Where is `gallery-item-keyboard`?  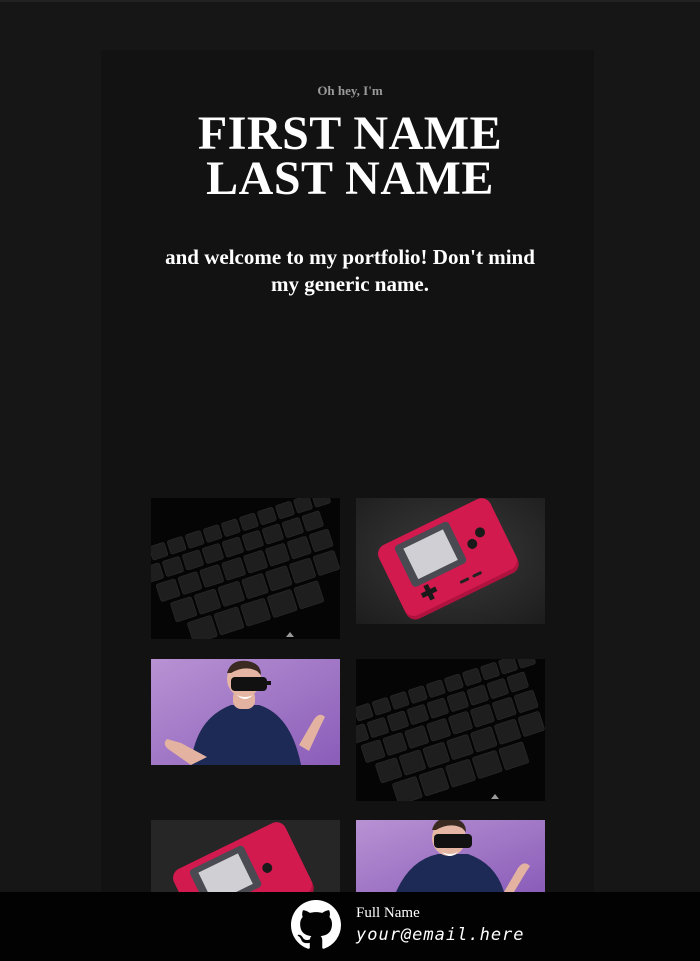 gallery-item-keyboard is located at coordinates (245, 568).